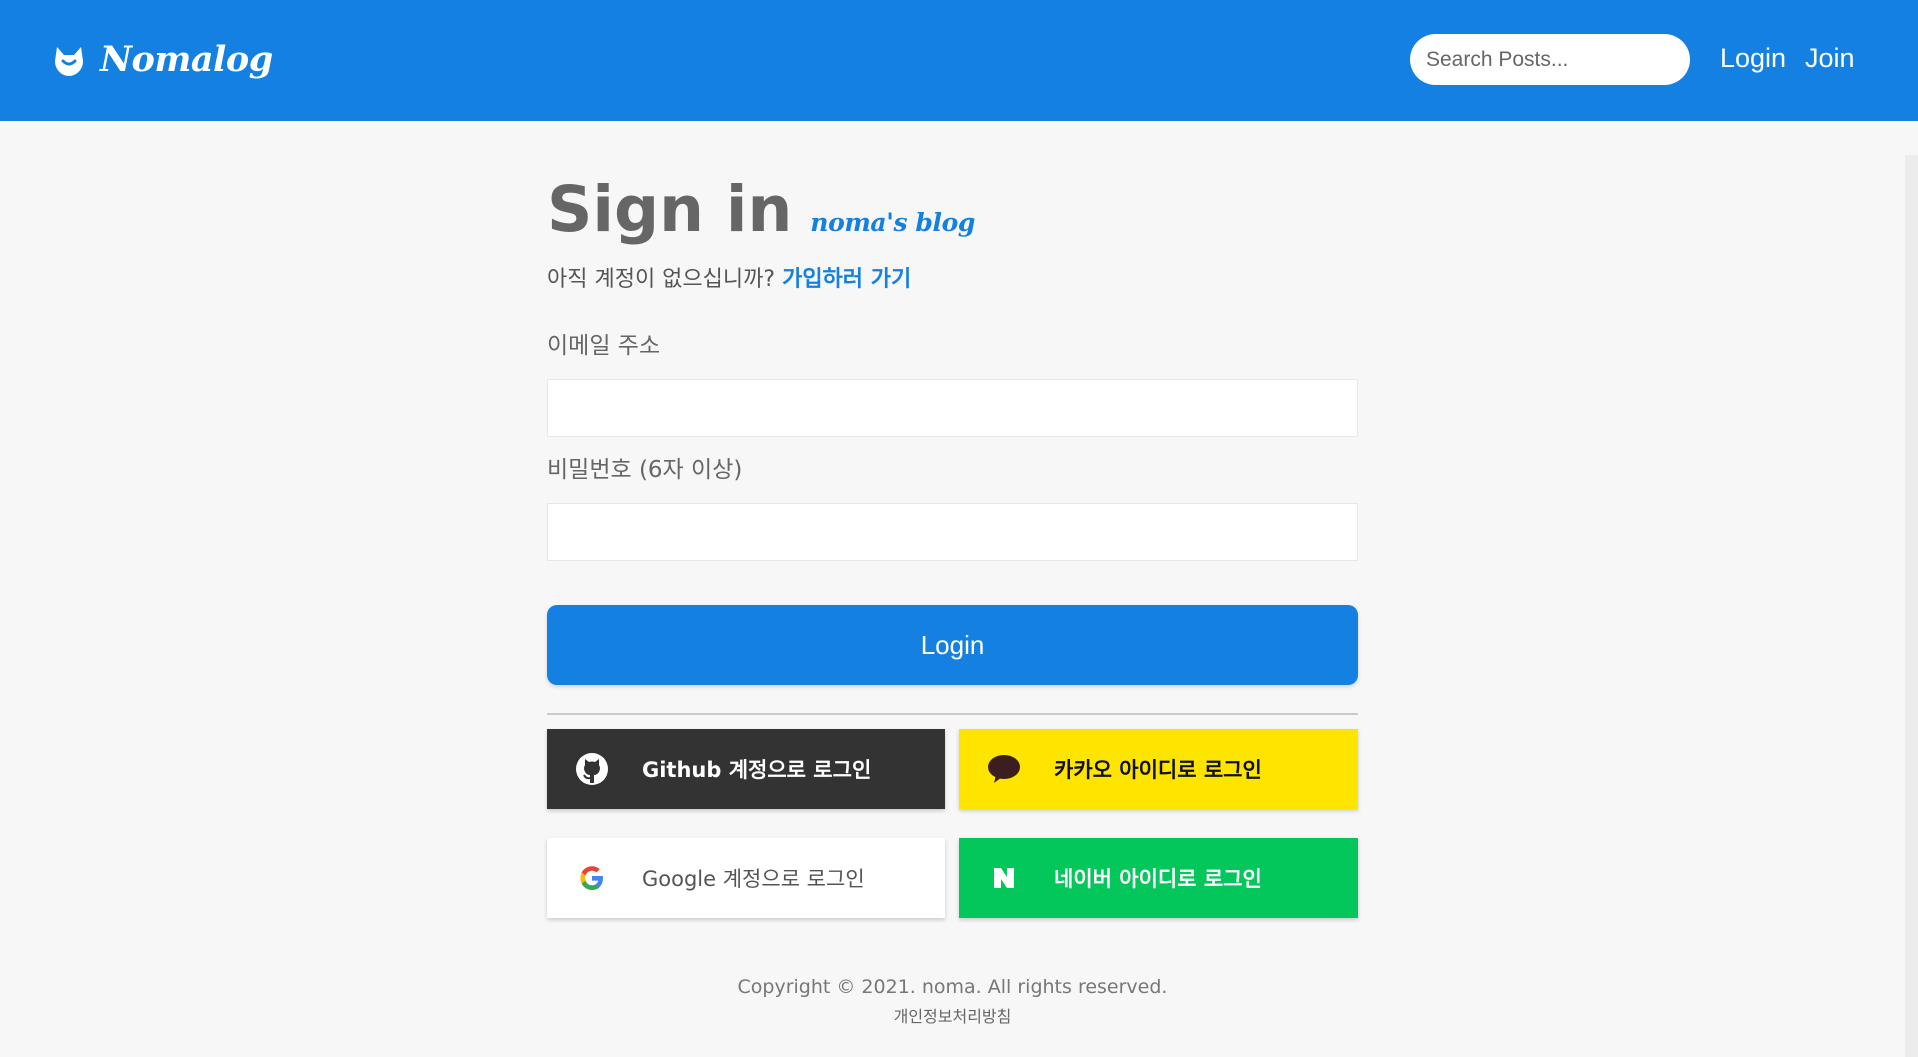 The width and height of the screenshot is (1918, 1057). I want to click on google-login-button: Google 계정으로 로그인, so click(746, 878).